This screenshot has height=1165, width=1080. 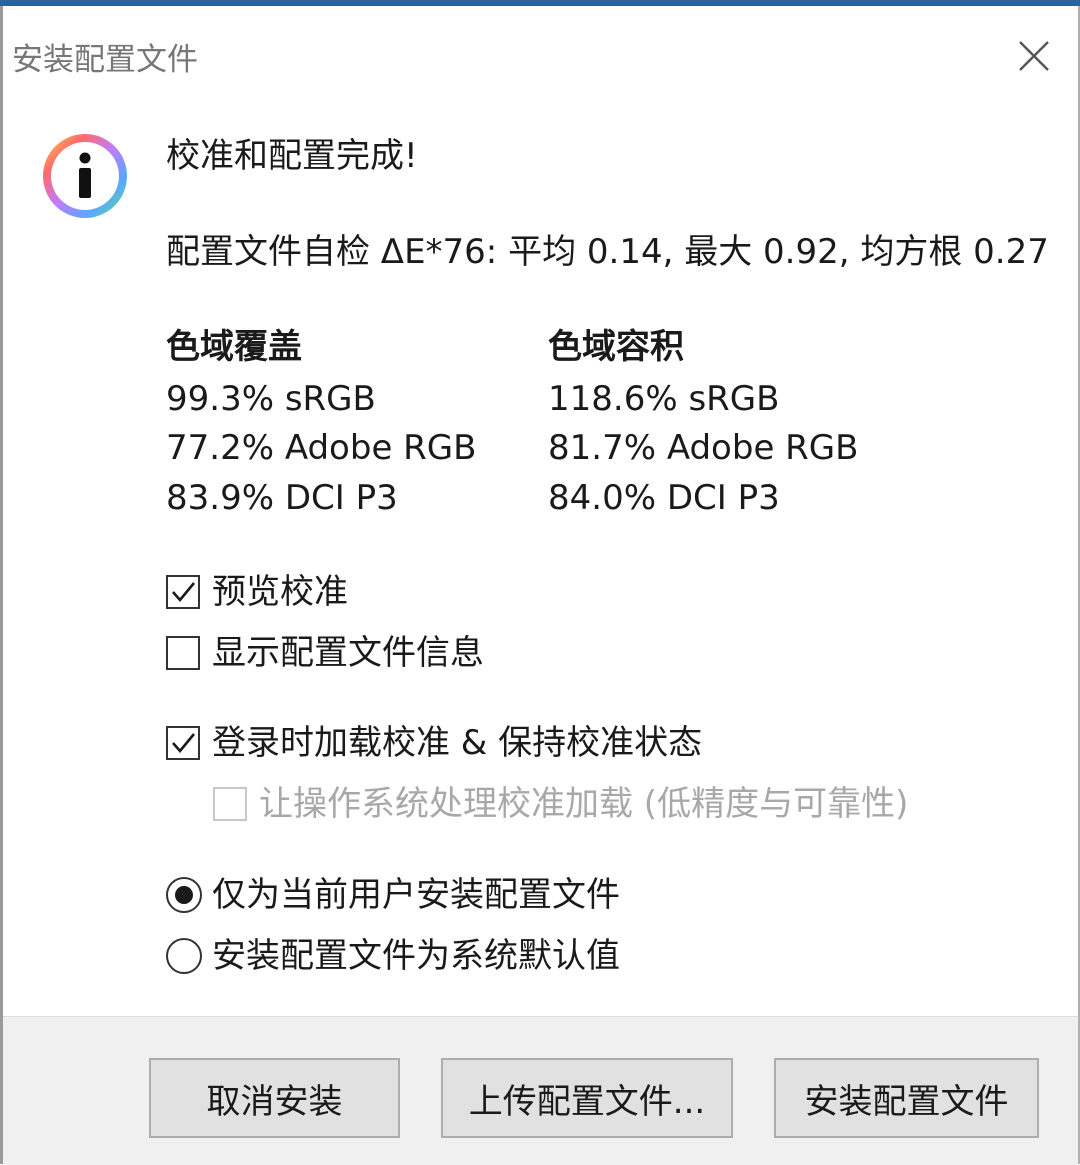 I want to click on radio-selected-dot, so click(x=184, y=895).